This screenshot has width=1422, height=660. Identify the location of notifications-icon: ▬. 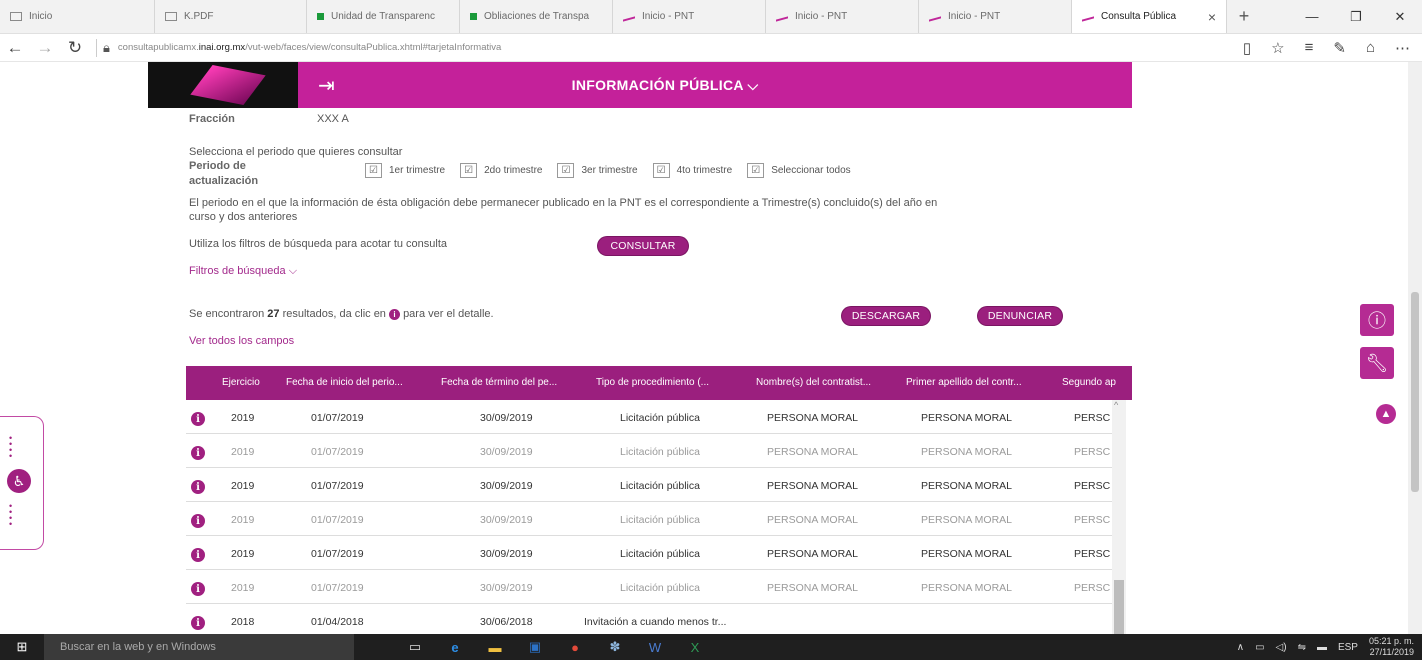
(1322, 647).